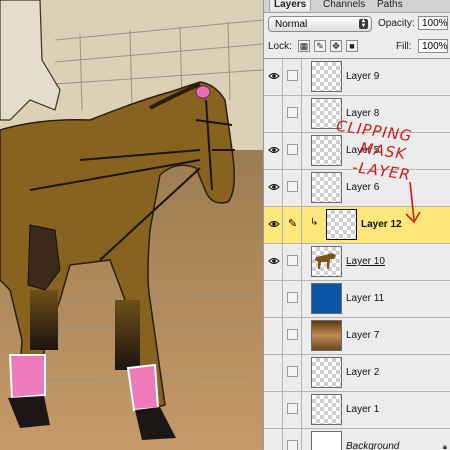  I want to click on layer-name: Layer 10, so click(365, 262).